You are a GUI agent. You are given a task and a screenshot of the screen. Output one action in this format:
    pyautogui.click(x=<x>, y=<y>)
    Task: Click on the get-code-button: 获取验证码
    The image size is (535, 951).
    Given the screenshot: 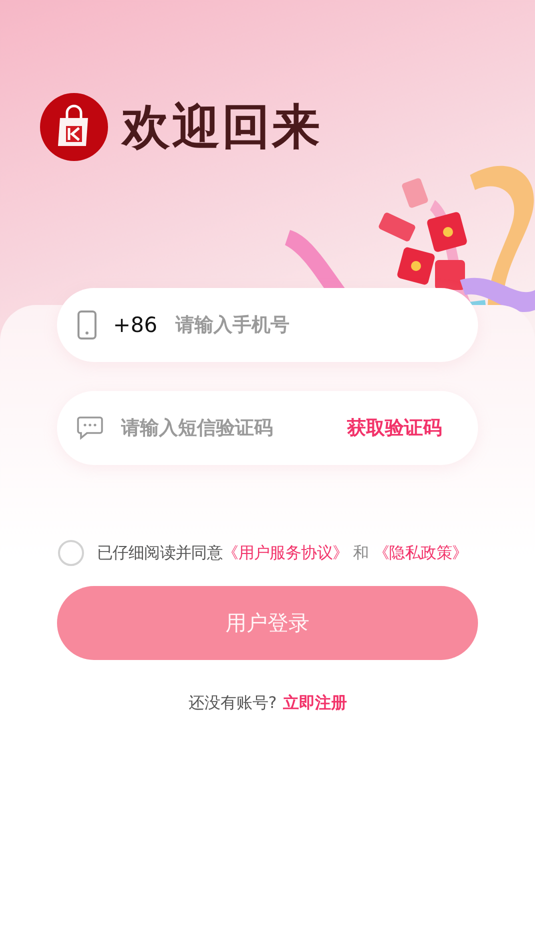 What is the action you would take?
    pyautogui.click(x=402, y=428)
    